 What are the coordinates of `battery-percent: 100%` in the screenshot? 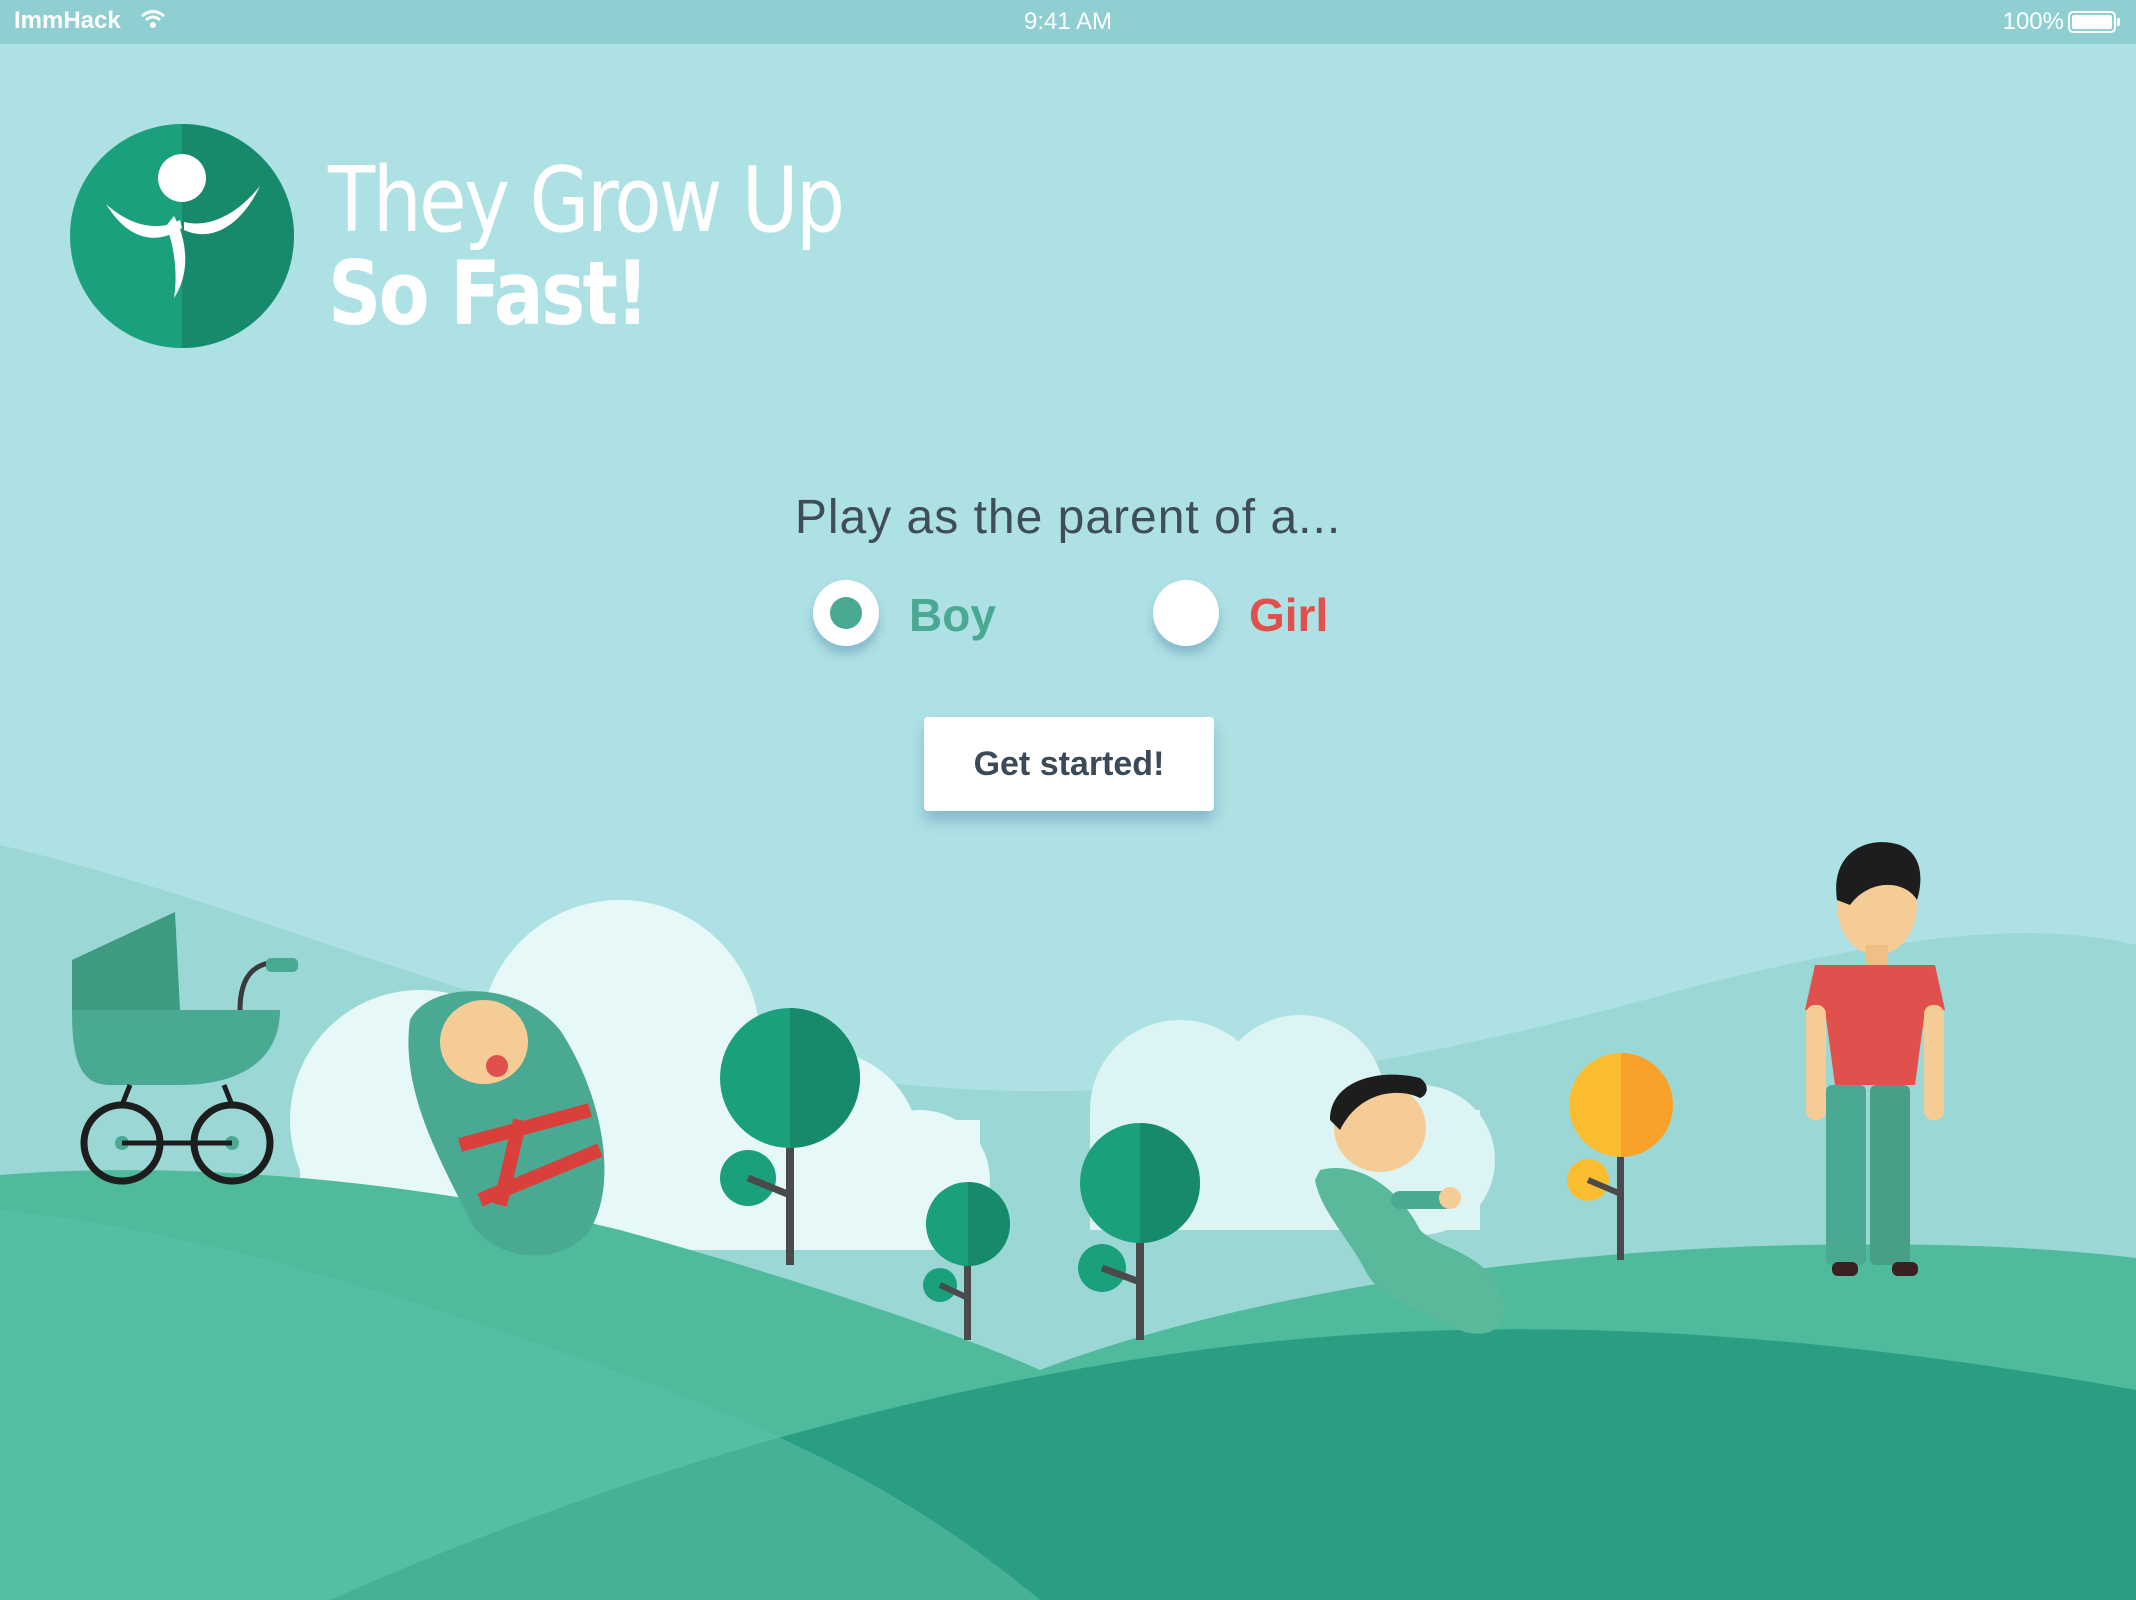 It's located at (2033, 21).